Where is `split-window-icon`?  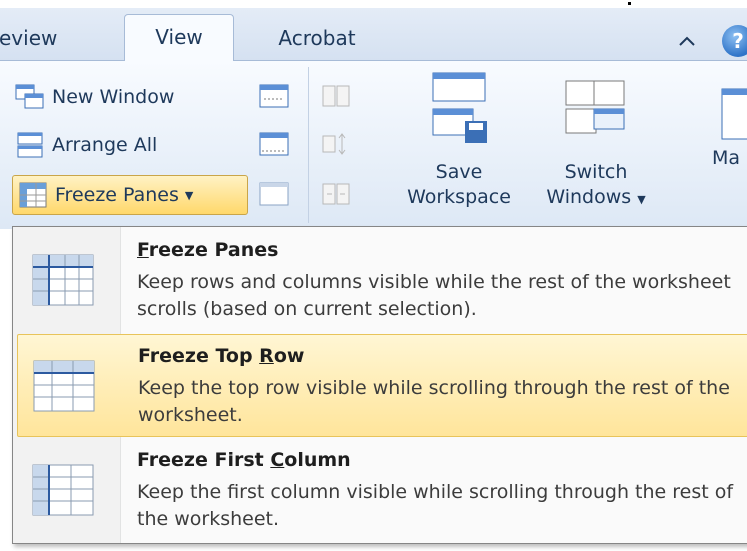 split-window-icon is located at coordinates (274, 96).